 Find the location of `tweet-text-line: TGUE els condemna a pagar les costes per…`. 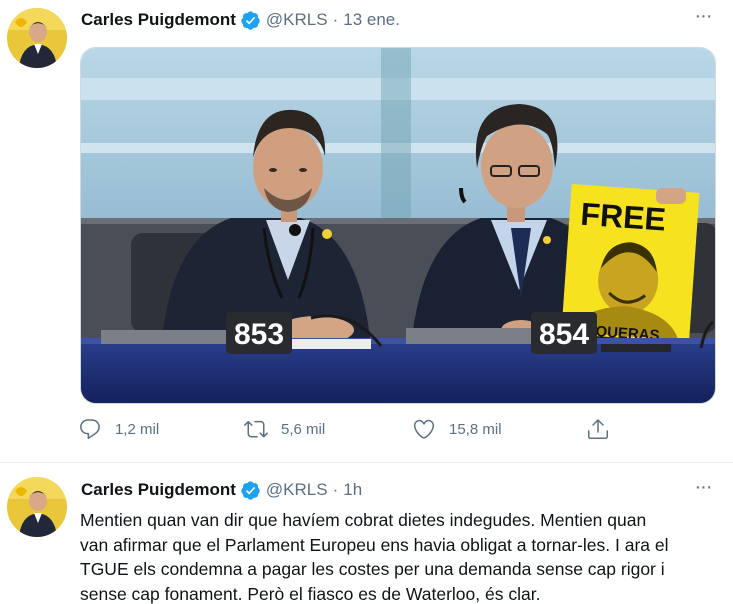

tweet-text-line: TGUE els condemna a pagar les costes per… is located at coordinates (372, 569).